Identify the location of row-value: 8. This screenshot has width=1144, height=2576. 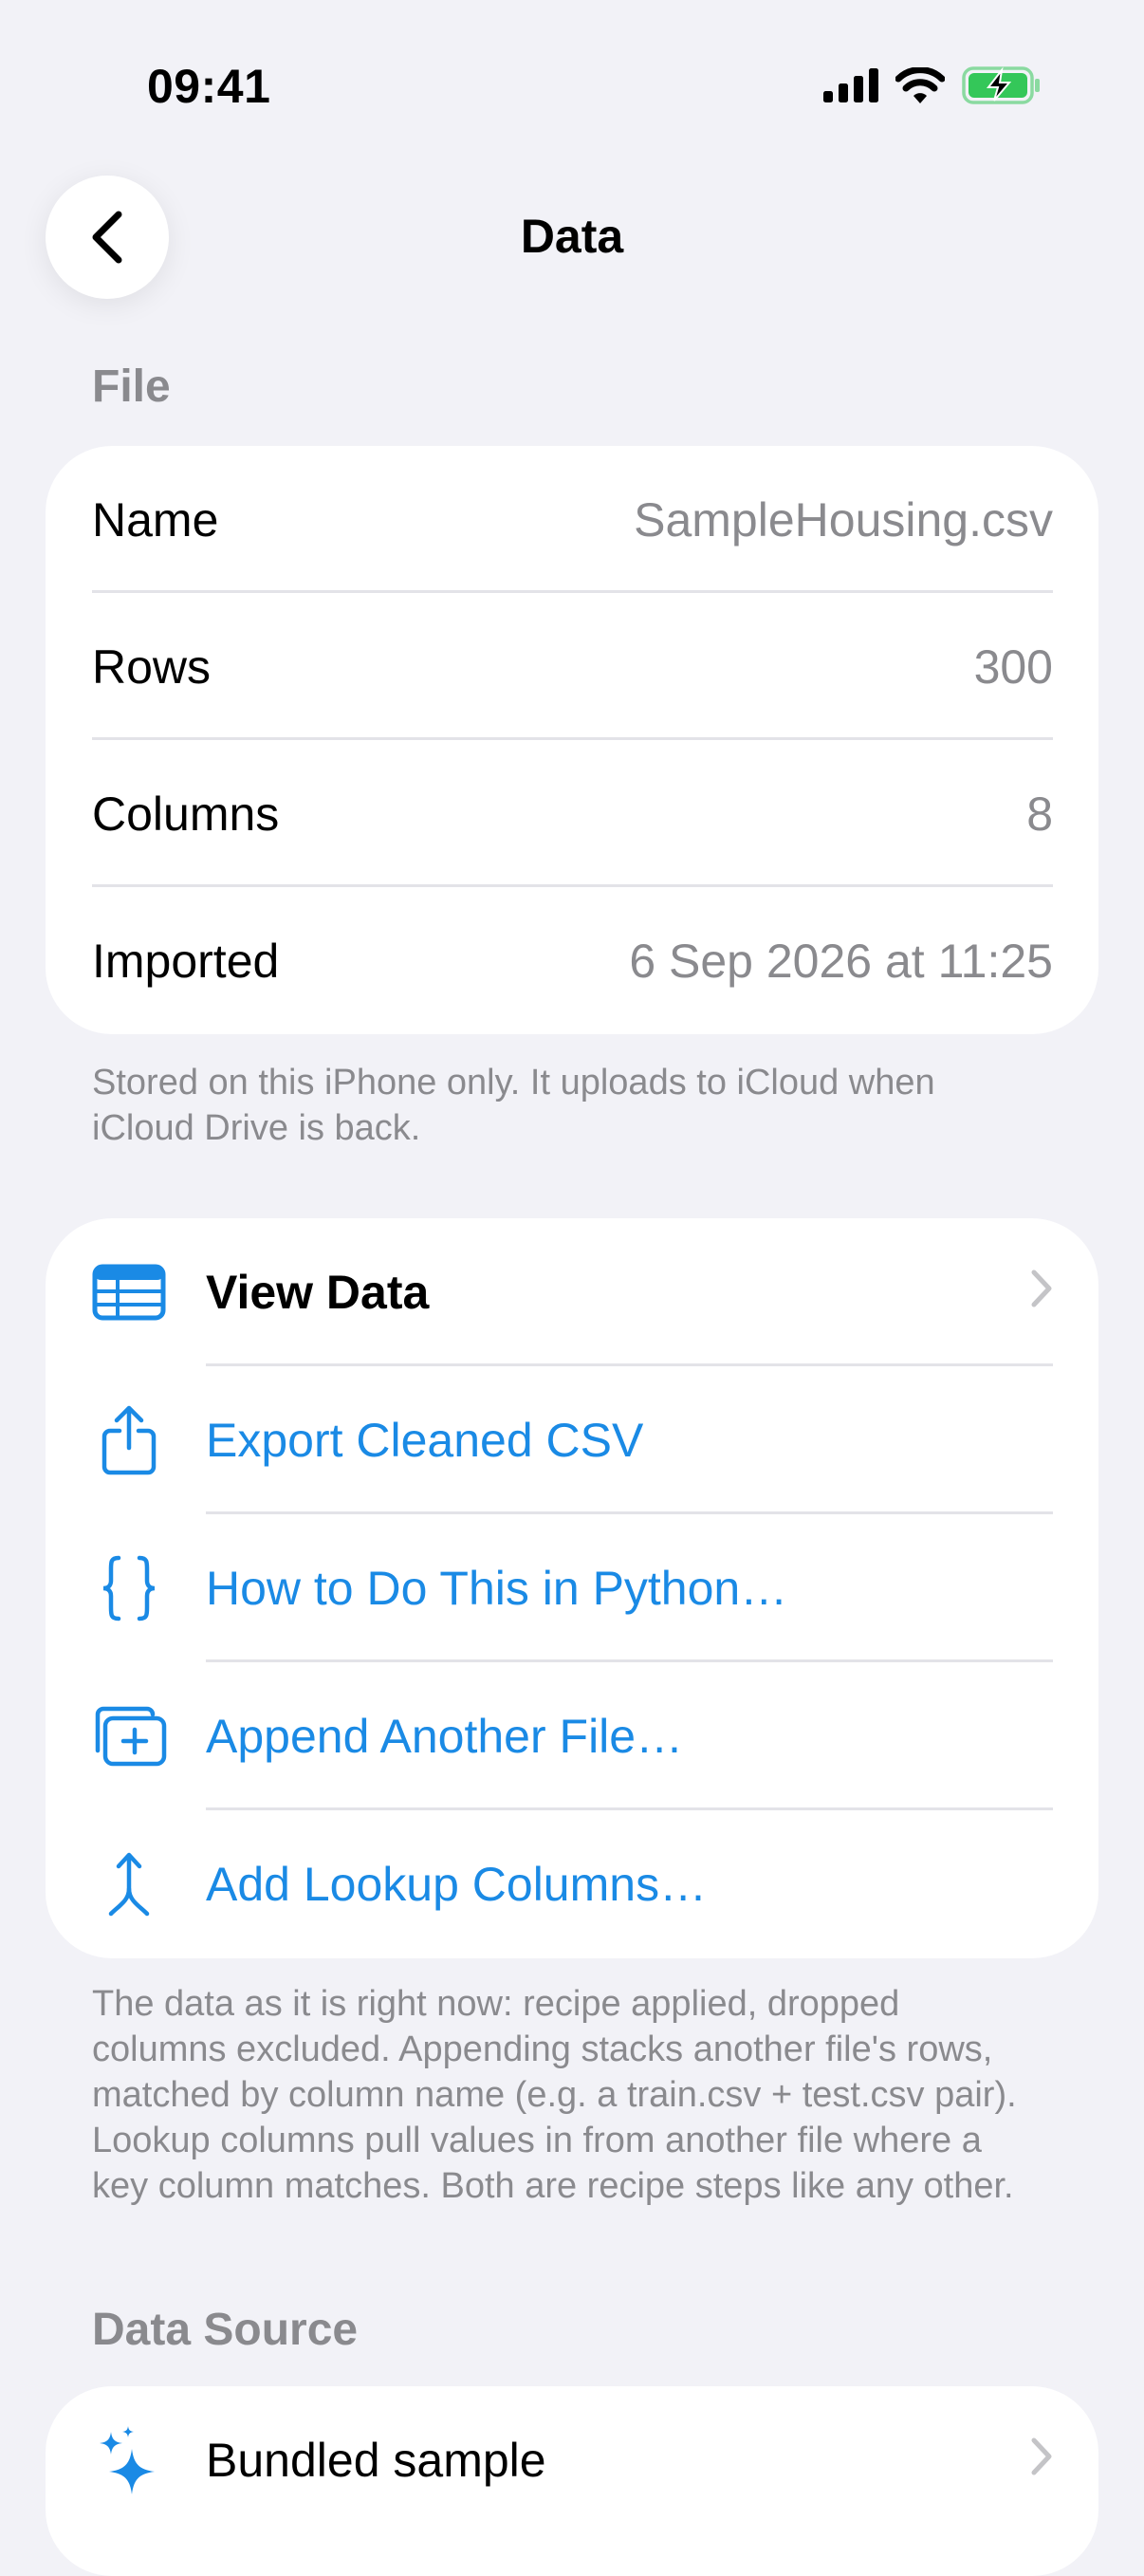
(1039, 814).